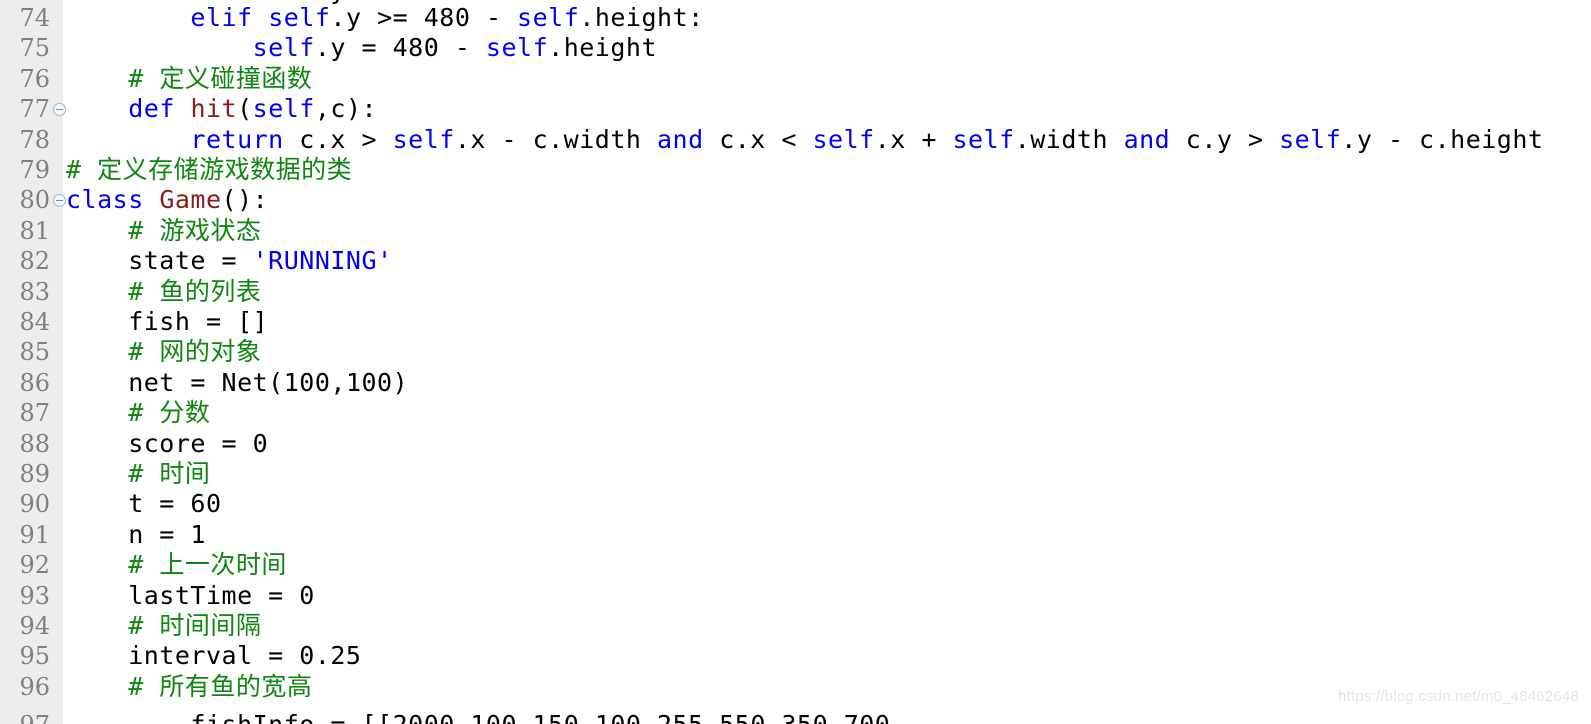  Describe the element at coordinates (867, 717) in the screenshot. I see `code-token: 700` at that location.